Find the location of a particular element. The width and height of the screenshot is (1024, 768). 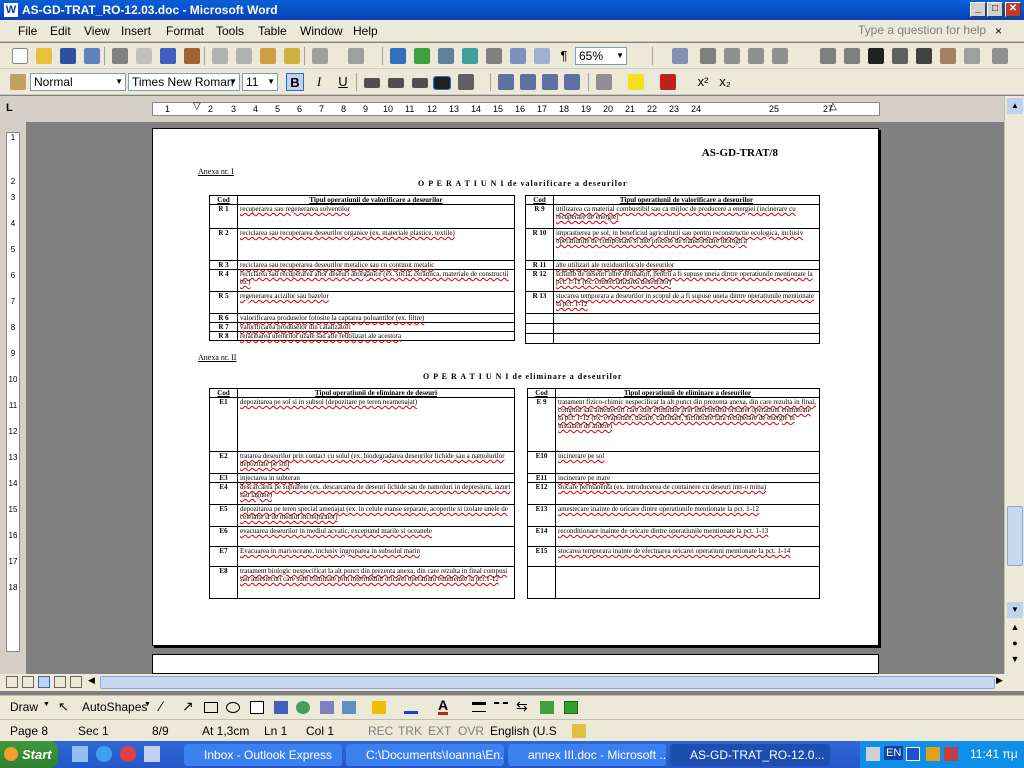

previous-page-icon: ▲ is located at coordinates (1015, 629).